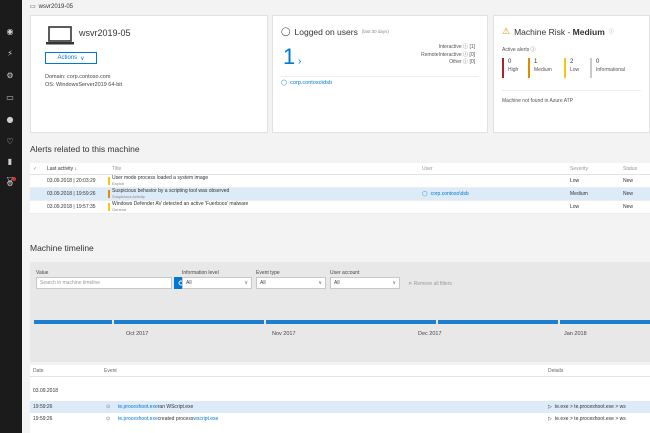 This screenshot has width=650, height=433. I want to click on alert-severity: Low, so click(575, 207).